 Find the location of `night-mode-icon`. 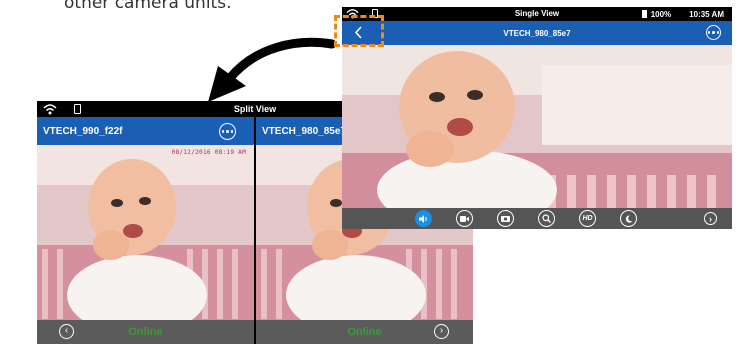

night-mode-icon is located at coordinates (628, 218).